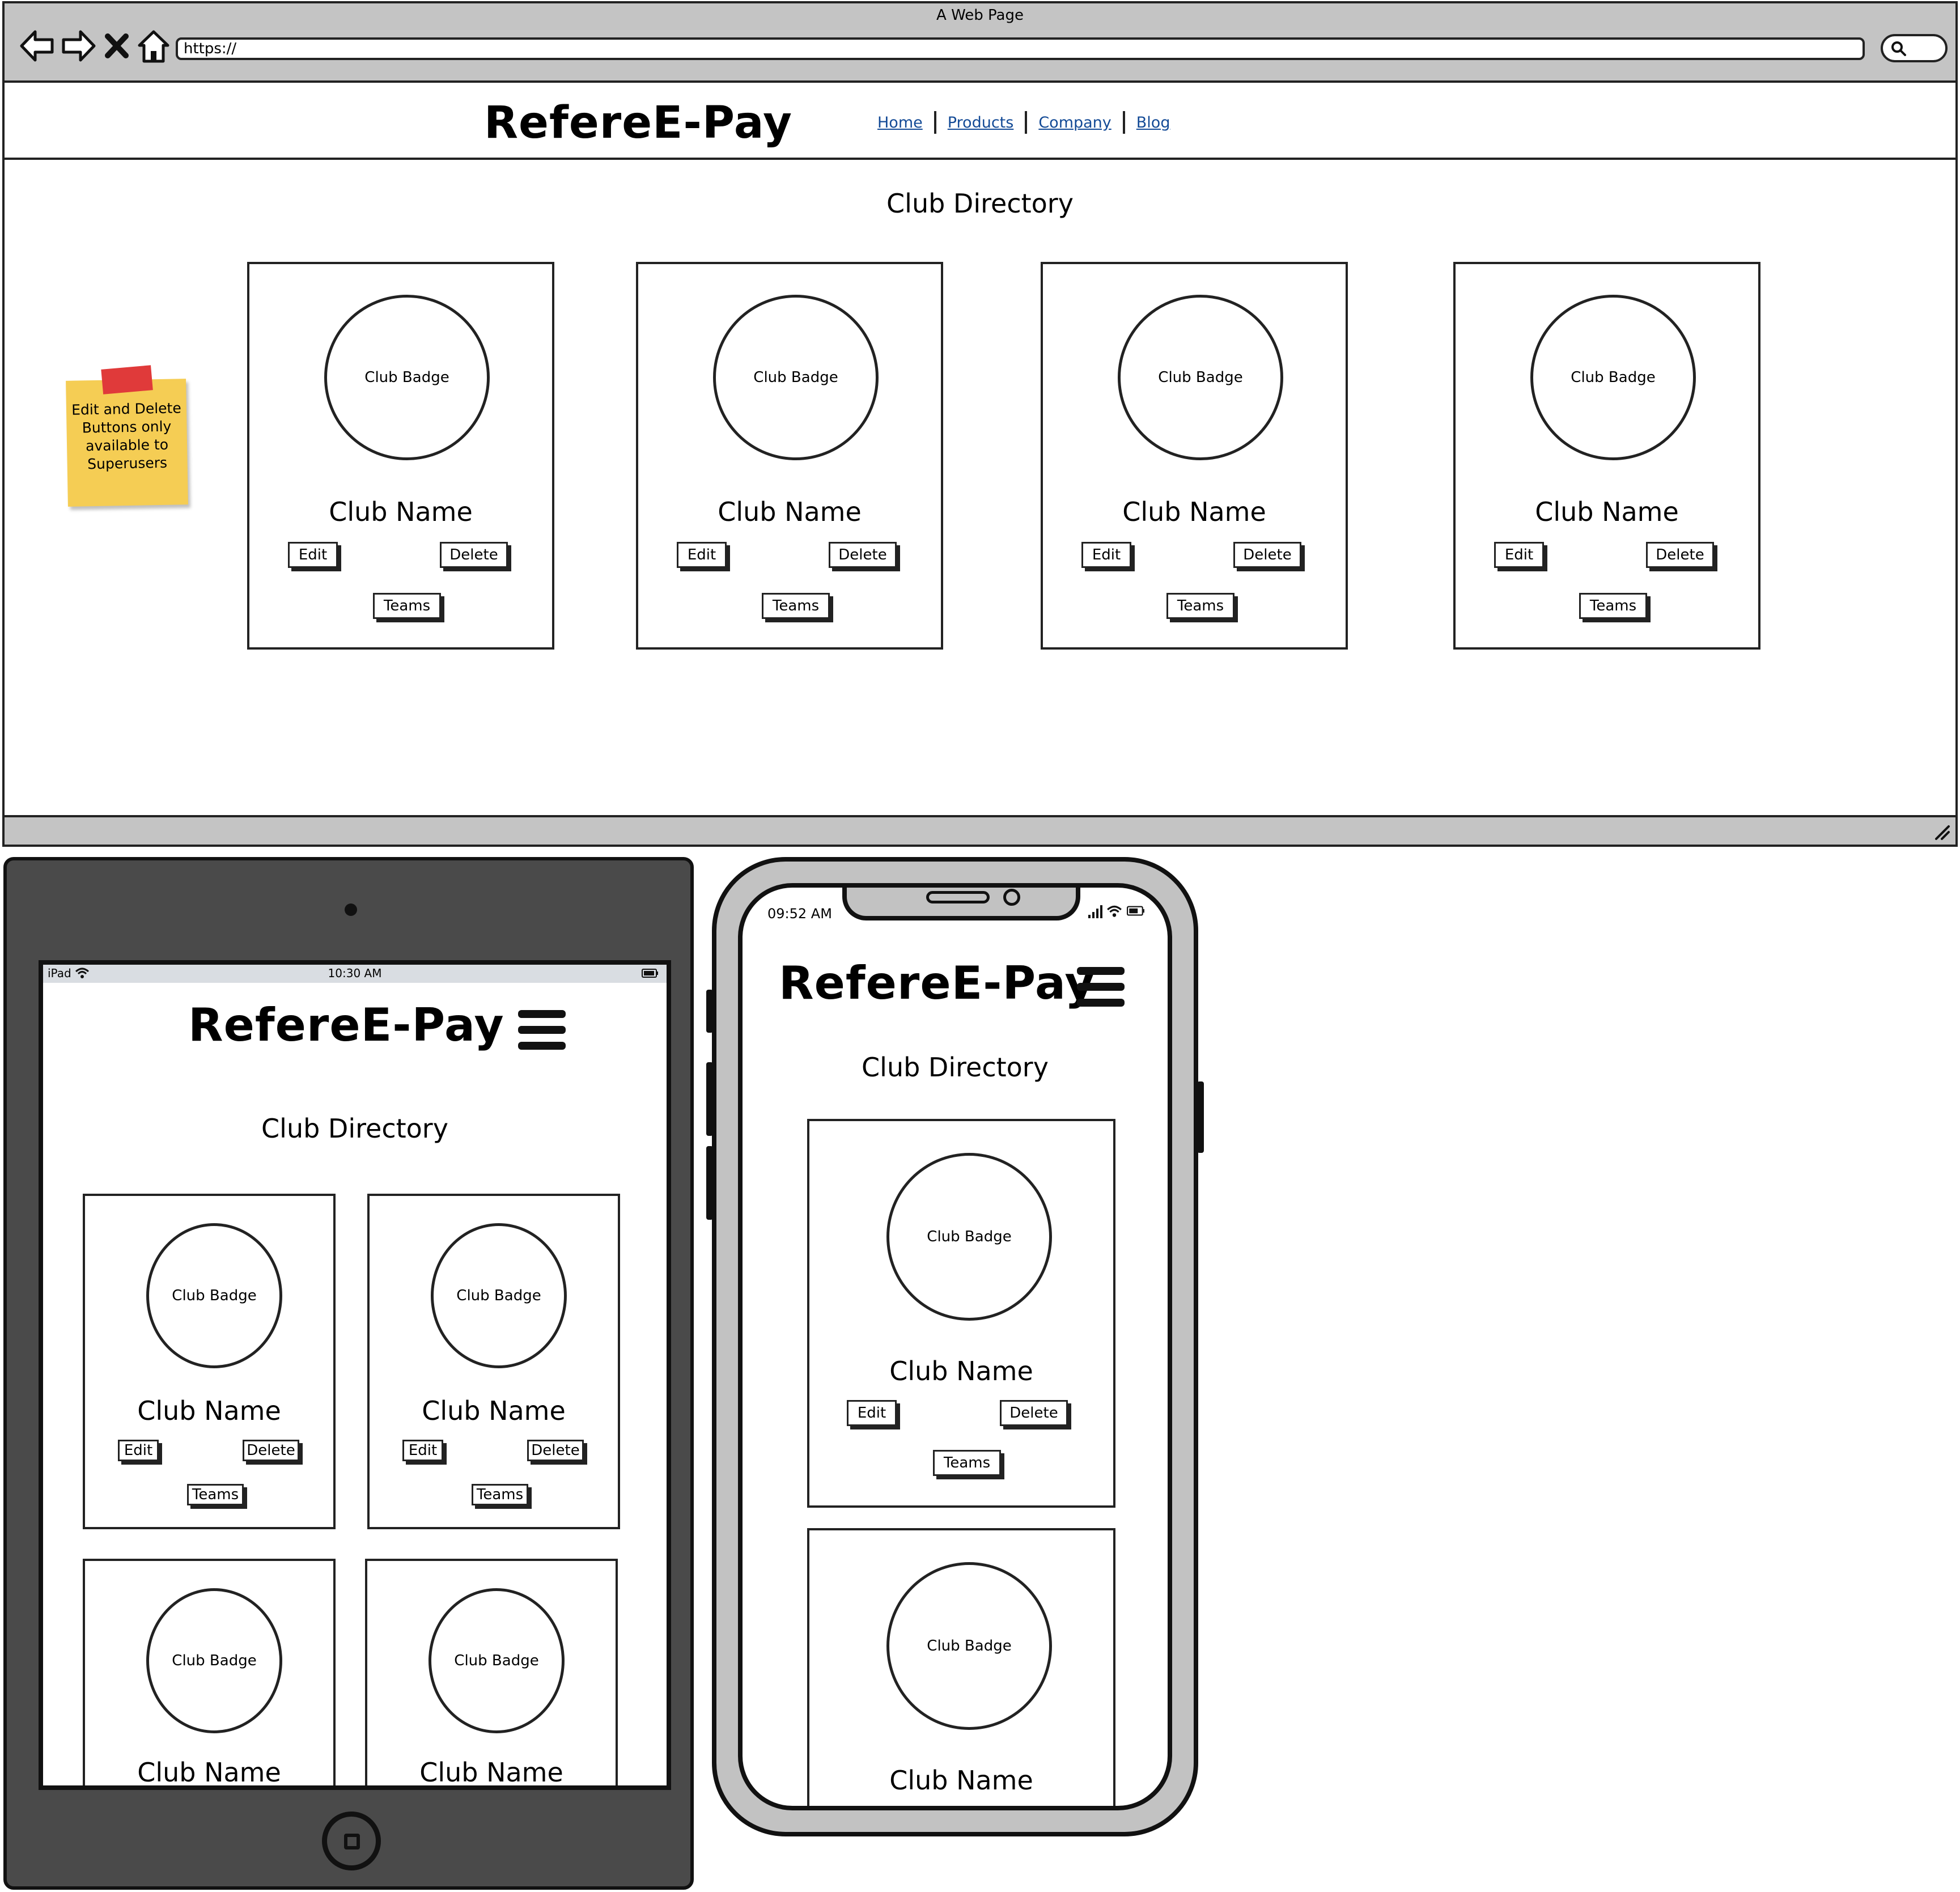  Describe the element at coordinates (1020, 48) in the screenshot. I see `url-input: https://` at that location.